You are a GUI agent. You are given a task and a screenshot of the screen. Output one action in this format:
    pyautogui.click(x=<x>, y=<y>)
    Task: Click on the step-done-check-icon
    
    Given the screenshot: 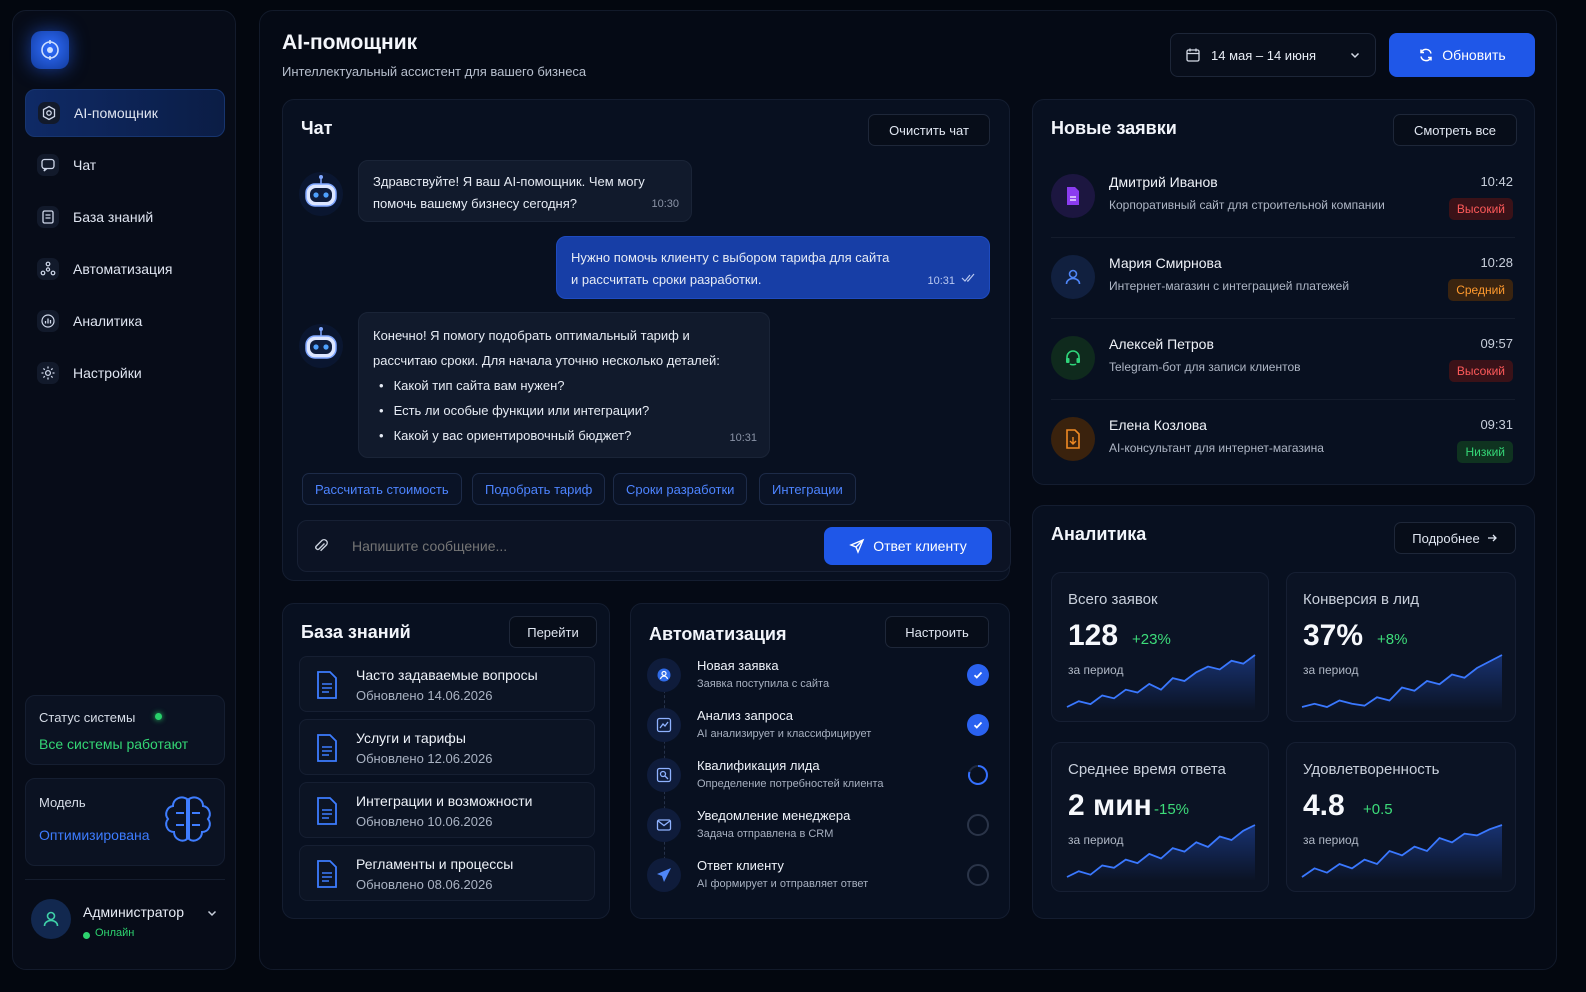 What is the action you would take?
    pyautogui.click(x=978, y=675)
    